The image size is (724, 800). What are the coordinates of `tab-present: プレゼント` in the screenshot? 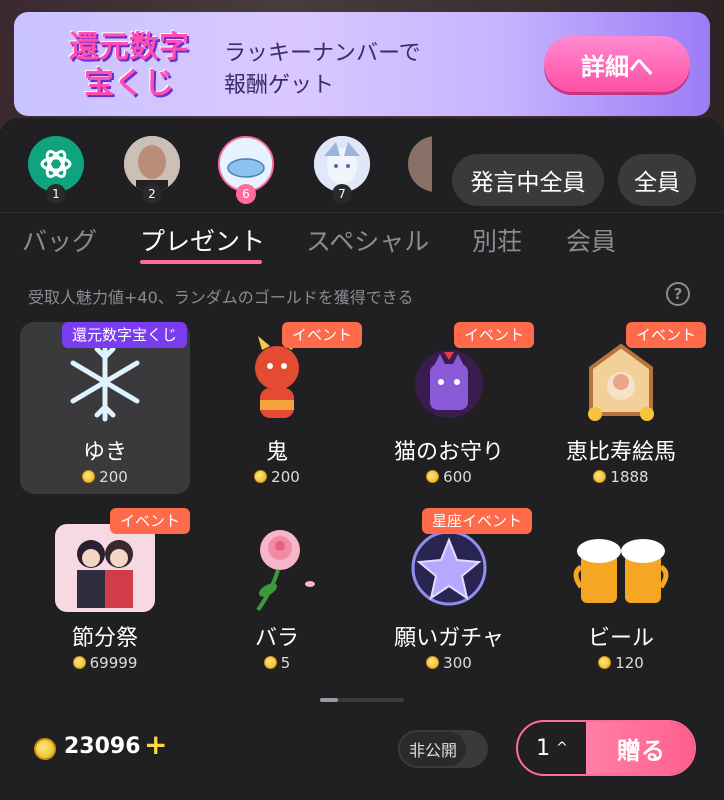 It's located at (202, 240).